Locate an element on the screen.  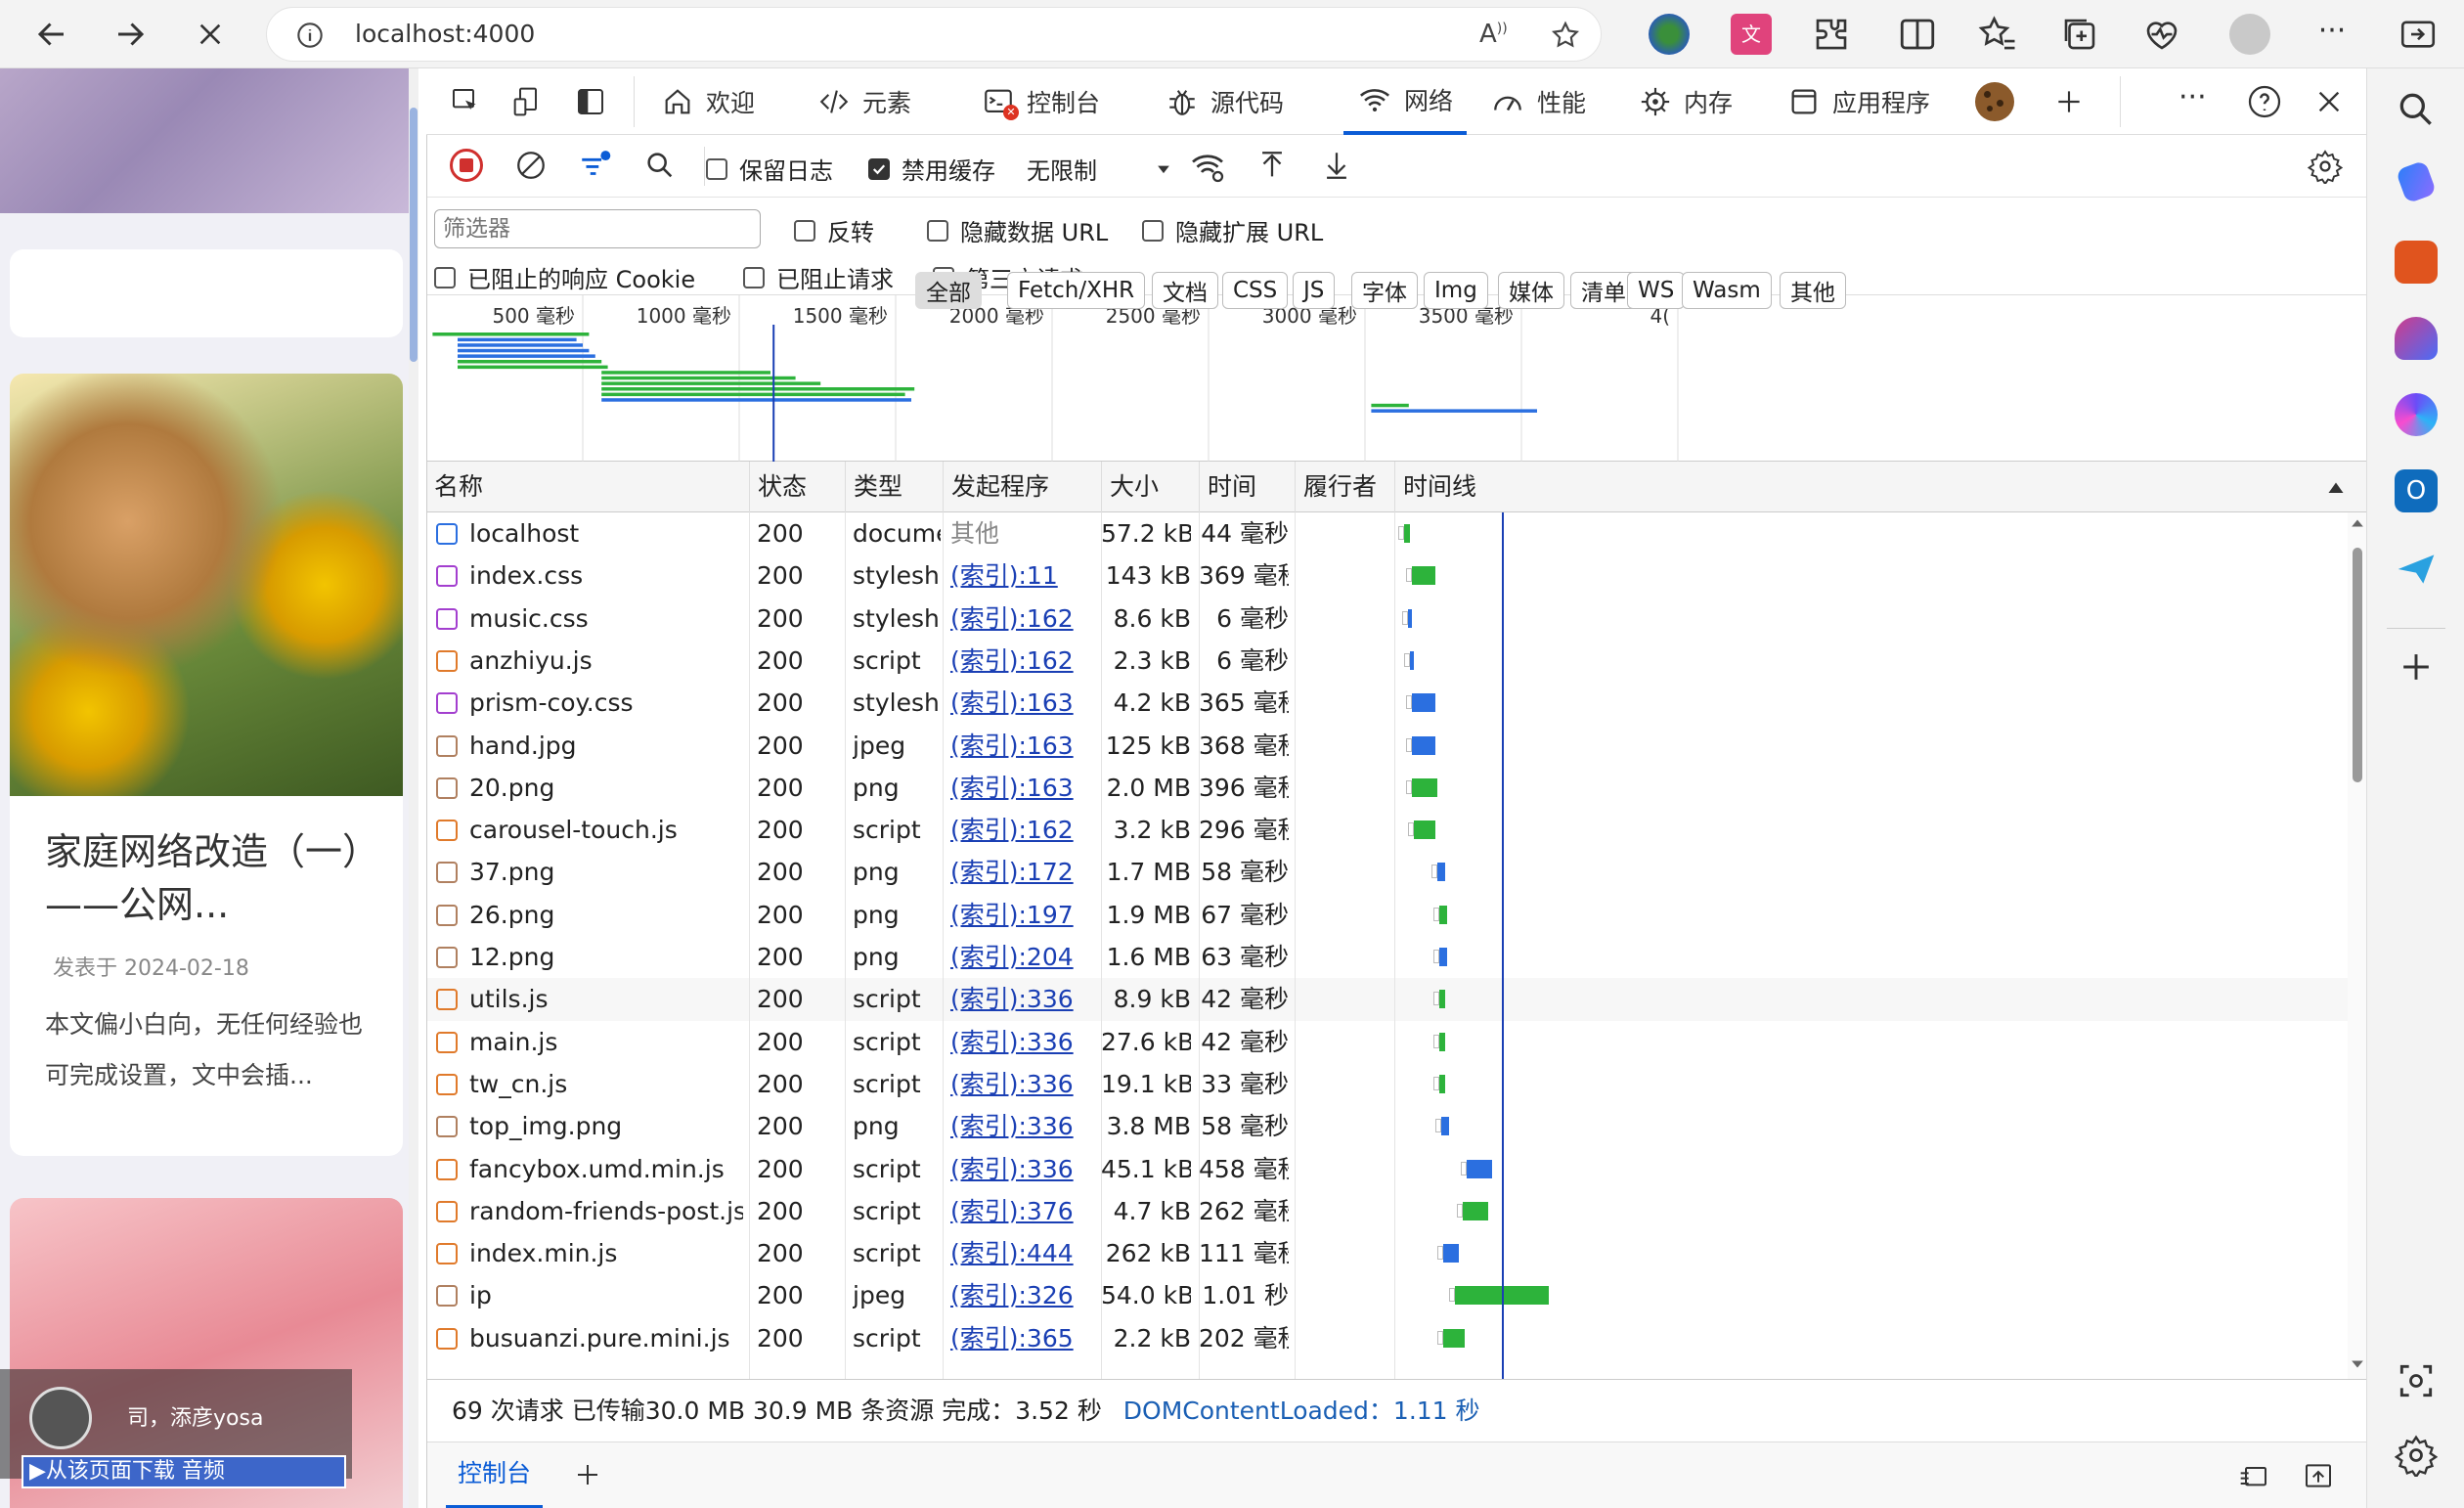
request-name: index.min.js is located at coordinates (606, 1253).